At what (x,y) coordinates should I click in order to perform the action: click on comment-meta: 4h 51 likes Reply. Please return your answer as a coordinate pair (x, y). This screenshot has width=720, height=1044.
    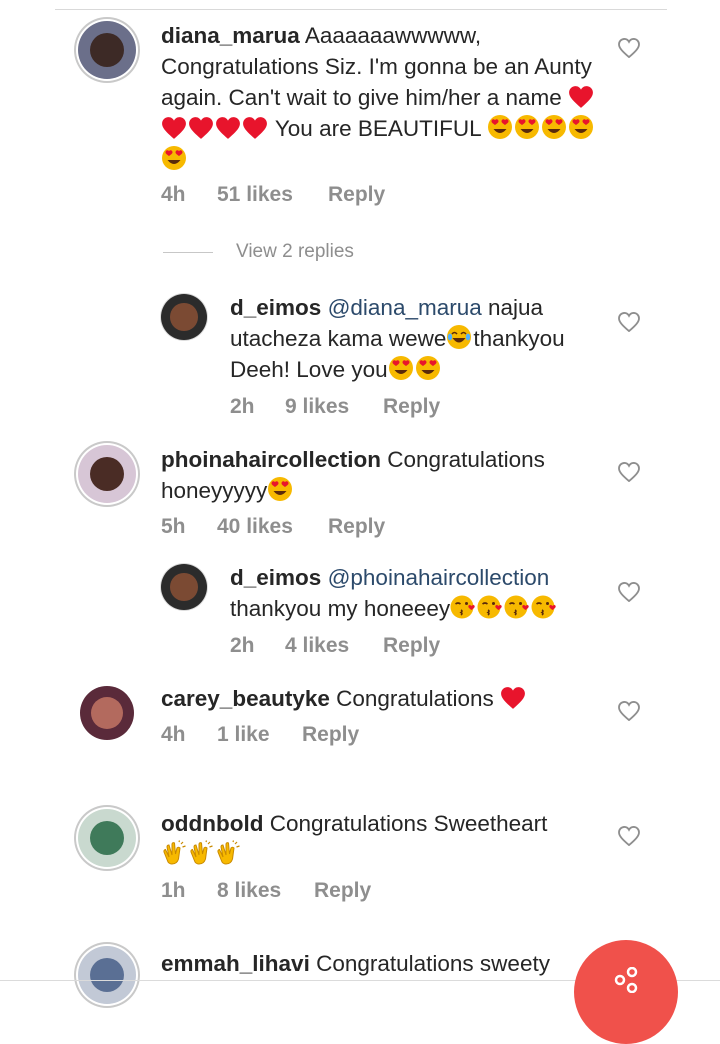
    Looking at the image, I should click on (273, 195).